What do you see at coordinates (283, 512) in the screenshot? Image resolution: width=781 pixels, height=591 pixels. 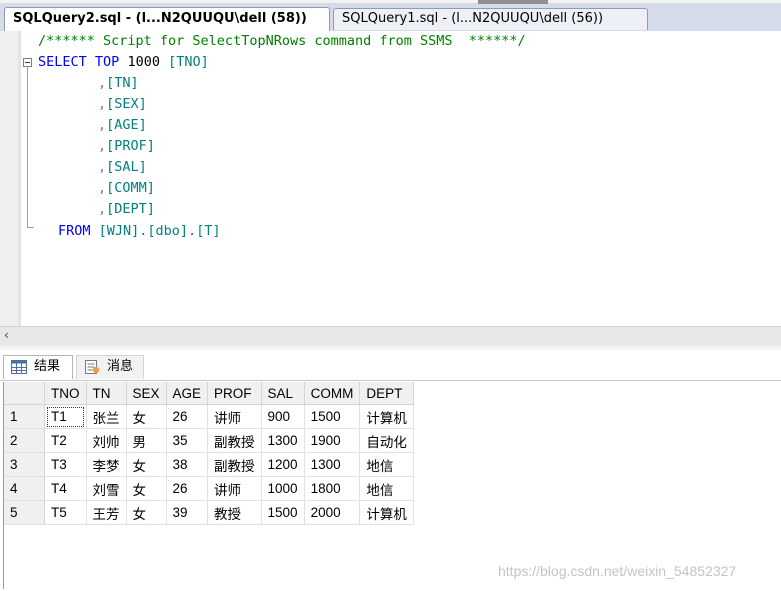 I see `cell-sal: 1500` at bounding box center [283, 512].